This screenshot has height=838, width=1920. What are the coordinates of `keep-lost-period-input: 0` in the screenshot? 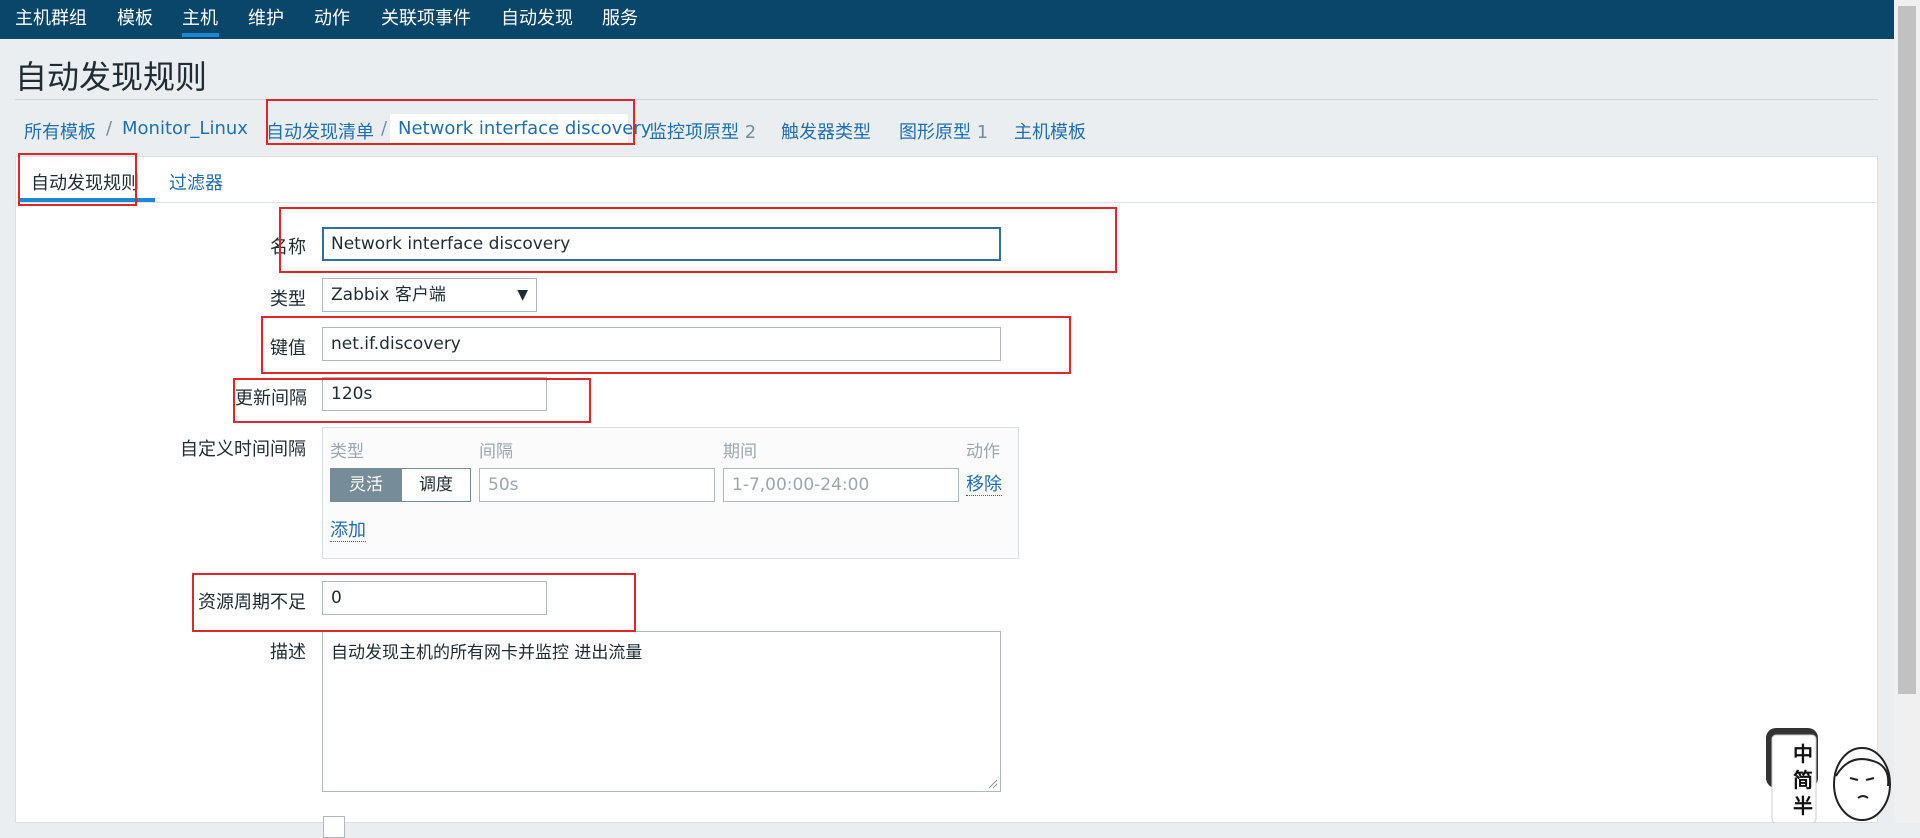 It's located at (434, 598).